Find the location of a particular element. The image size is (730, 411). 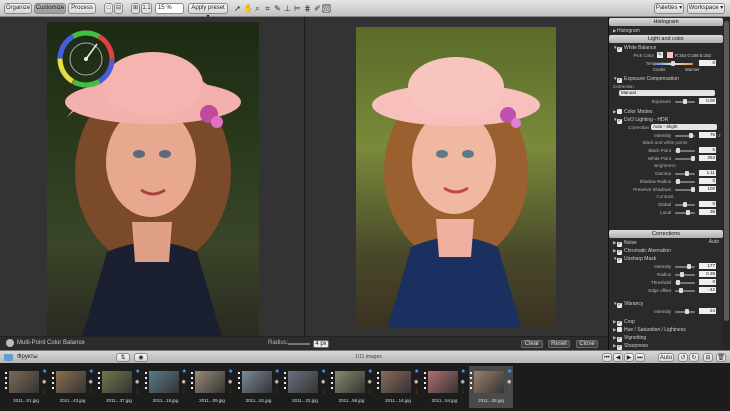

black-point-value: 5 is located at coordinates (707, 150).